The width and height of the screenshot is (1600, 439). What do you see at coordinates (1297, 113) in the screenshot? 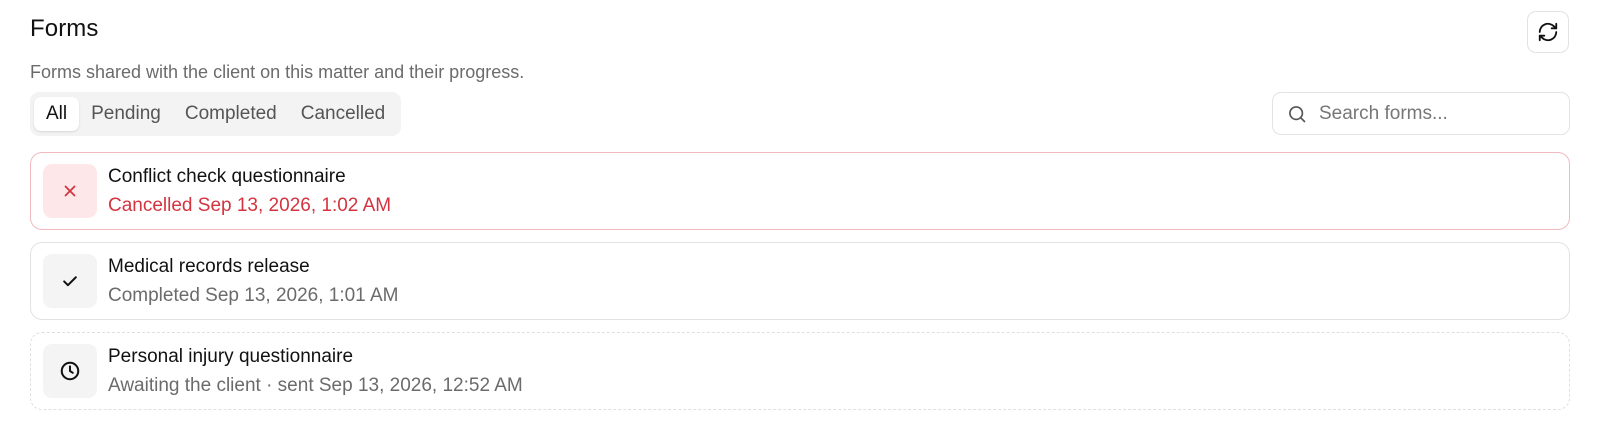
I see `search-icon` at bounding box center [1297, 113].